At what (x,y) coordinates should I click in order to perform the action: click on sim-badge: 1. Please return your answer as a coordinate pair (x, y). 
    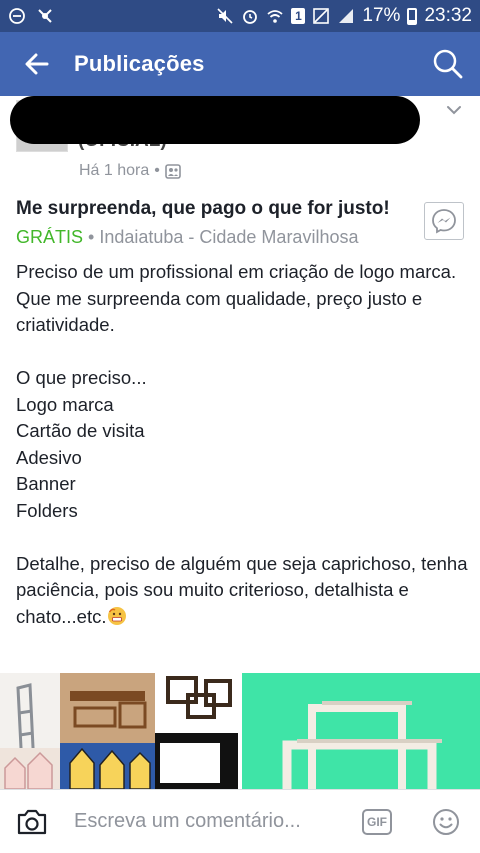
    Looking at the image, I should click on (298, 16).